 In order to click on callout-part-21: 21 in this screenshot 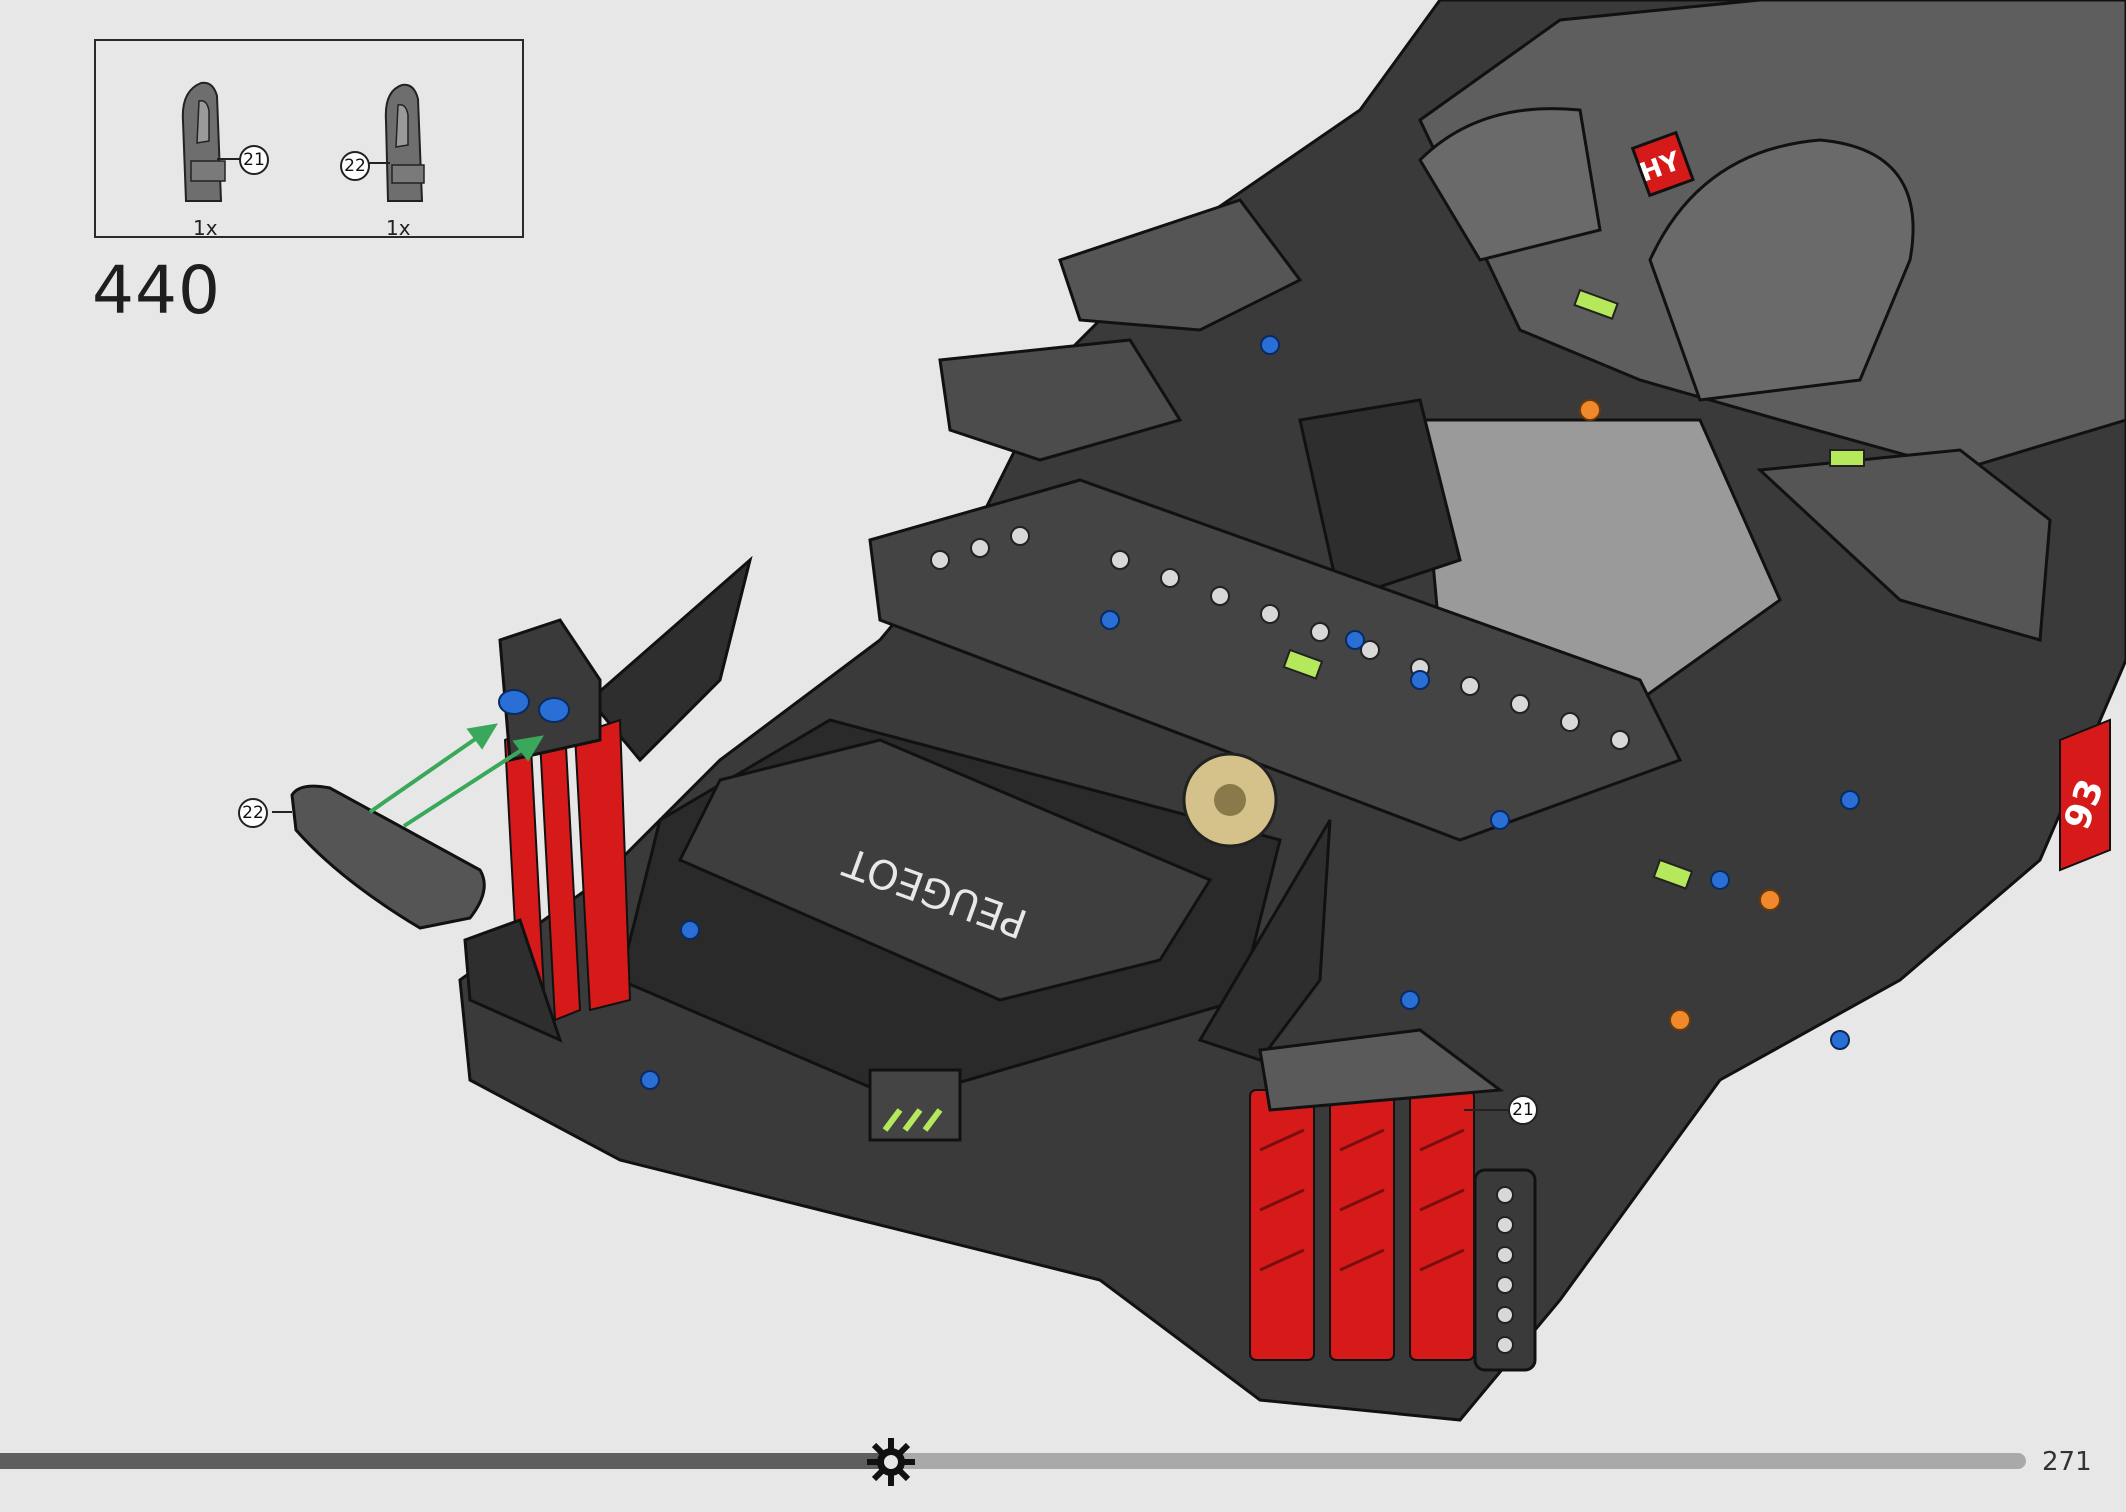, I will do `click(1523, 1110)`.